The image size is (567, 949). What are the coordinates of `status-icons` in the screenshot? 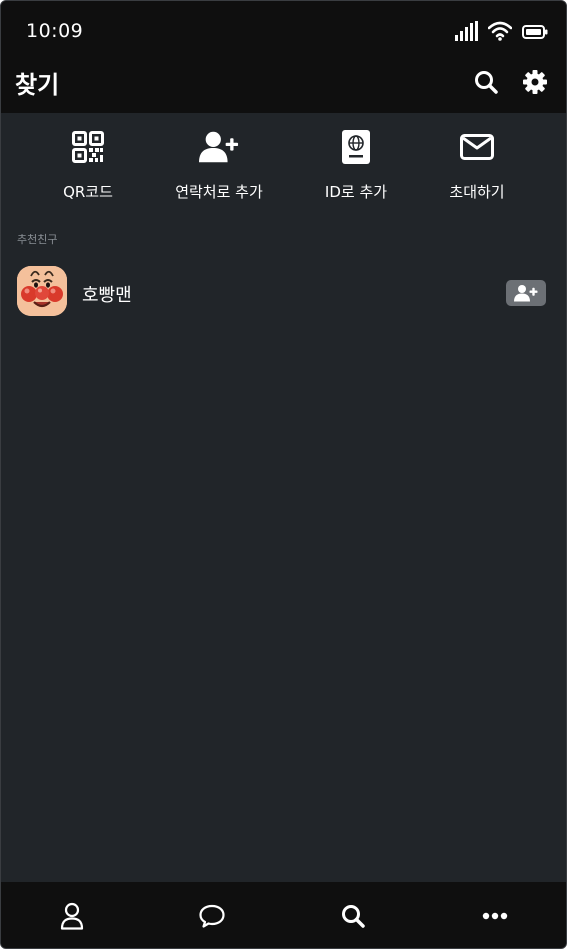 It's located at (501, 33).